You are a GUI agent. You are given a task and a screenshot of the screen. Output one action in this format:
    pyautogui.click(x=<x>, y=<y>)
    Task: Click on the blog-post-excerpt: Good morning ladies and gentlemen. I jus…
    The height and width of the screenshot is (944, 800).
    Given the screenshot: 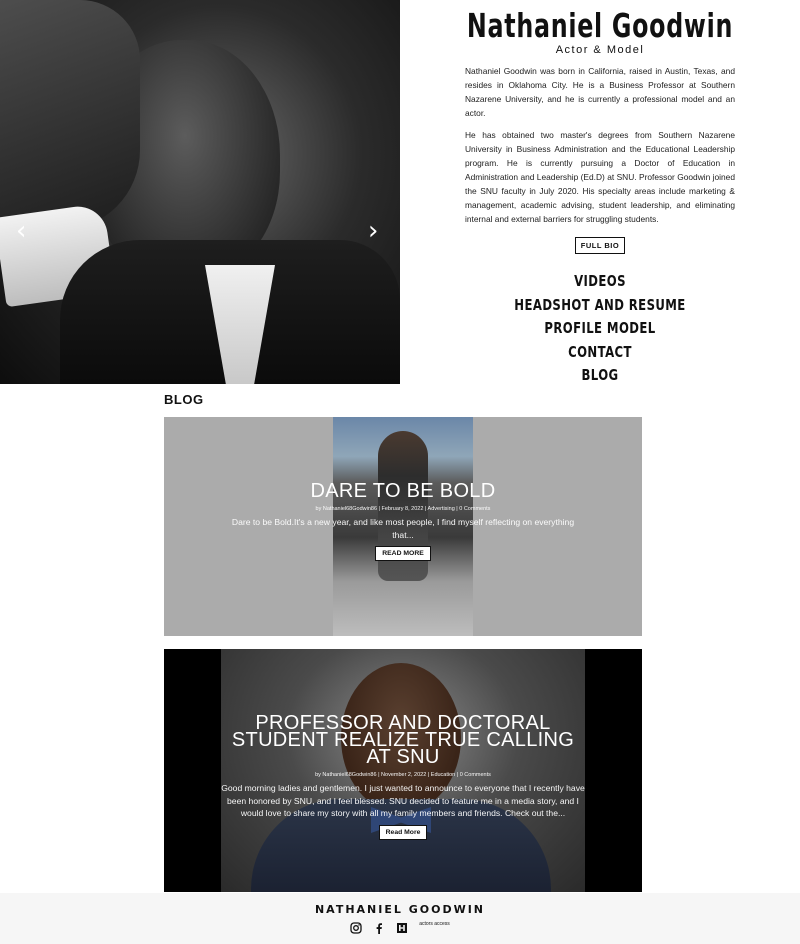 What is the action you would take?
    pyautogui.click(x=403, y=800)
    